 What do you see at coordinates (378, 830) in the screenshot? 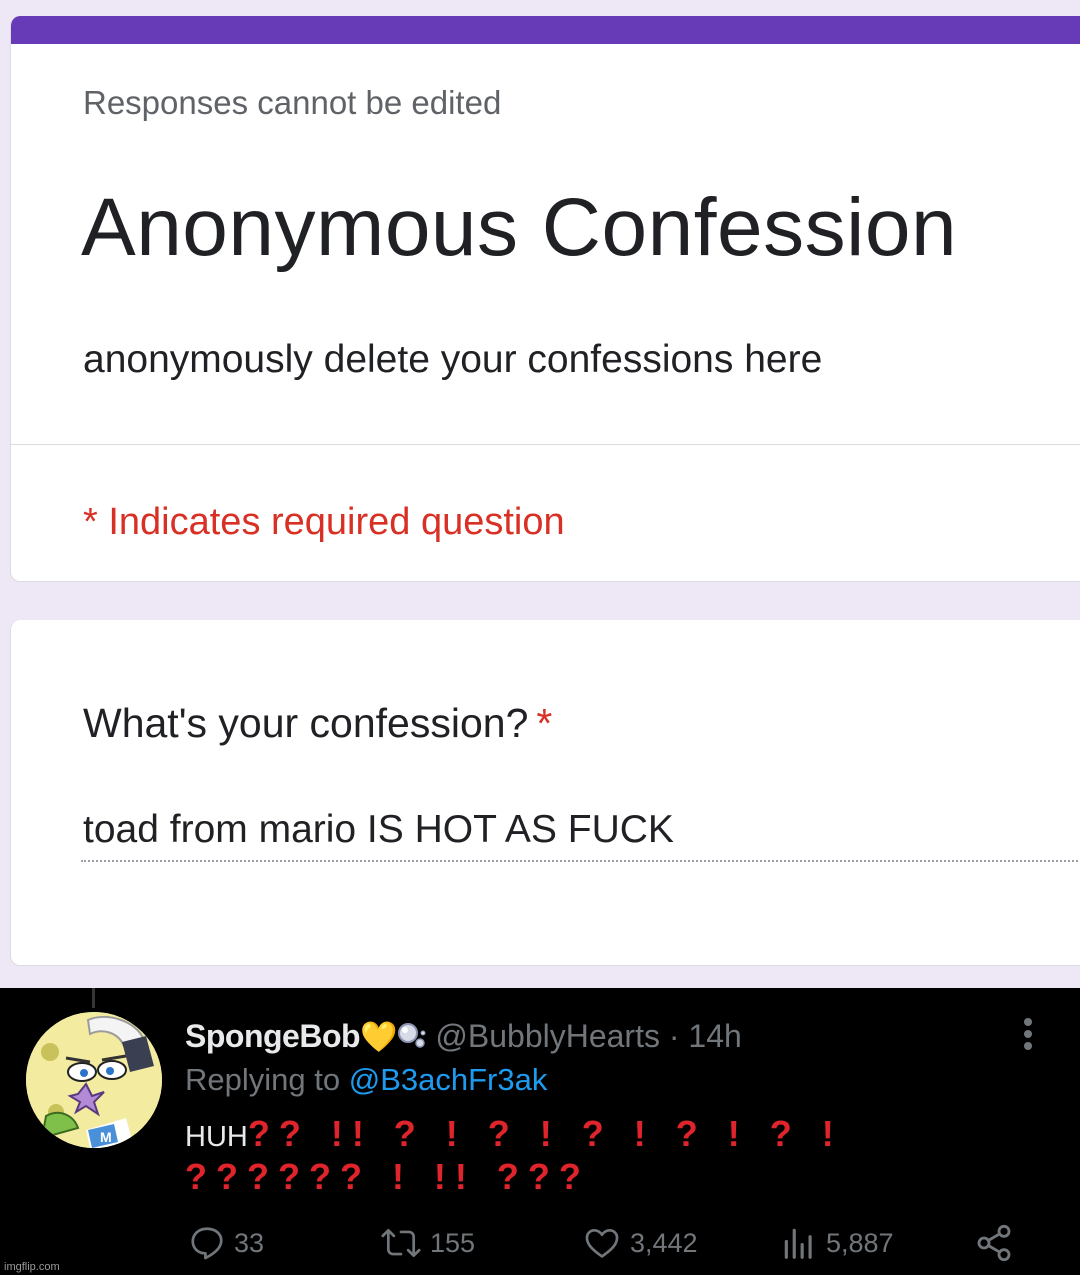
I see `answer-field: toad from mario IS HOT AS FUCK` at bounding box center [378, 830].